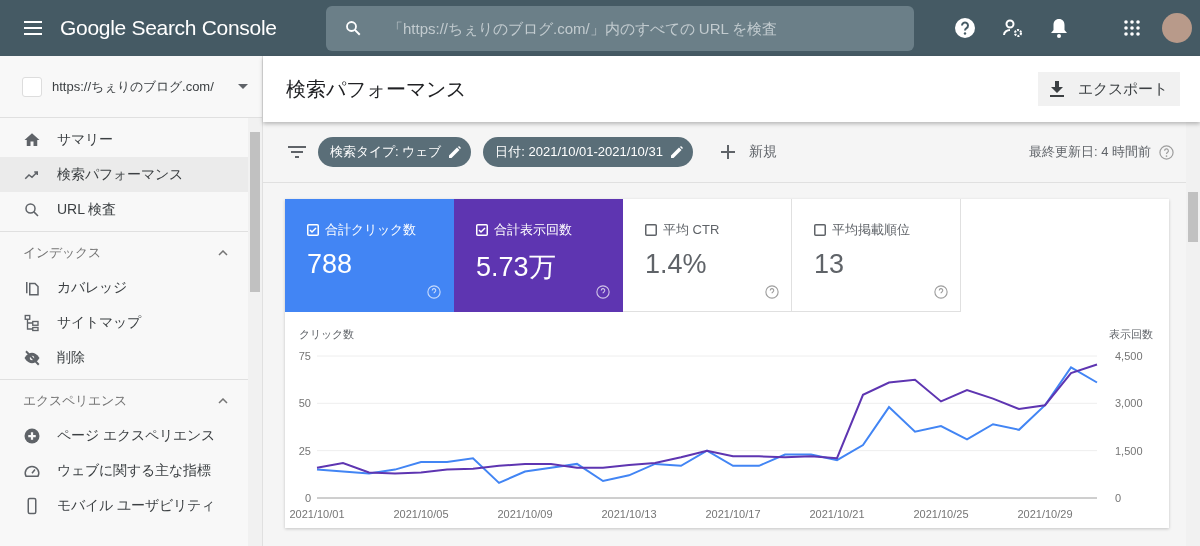 The width and height of the screenshot is (1200, 546). Describe the element at coordinates (297, 152) in the screenshot. I see `filter-icon` at that location.